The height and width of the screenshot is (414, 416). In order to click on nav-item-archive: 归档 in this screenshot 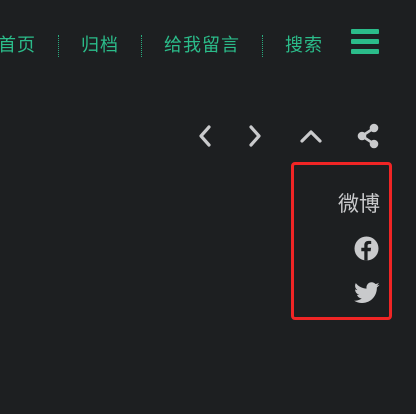, I will do `click(100, 46)`.